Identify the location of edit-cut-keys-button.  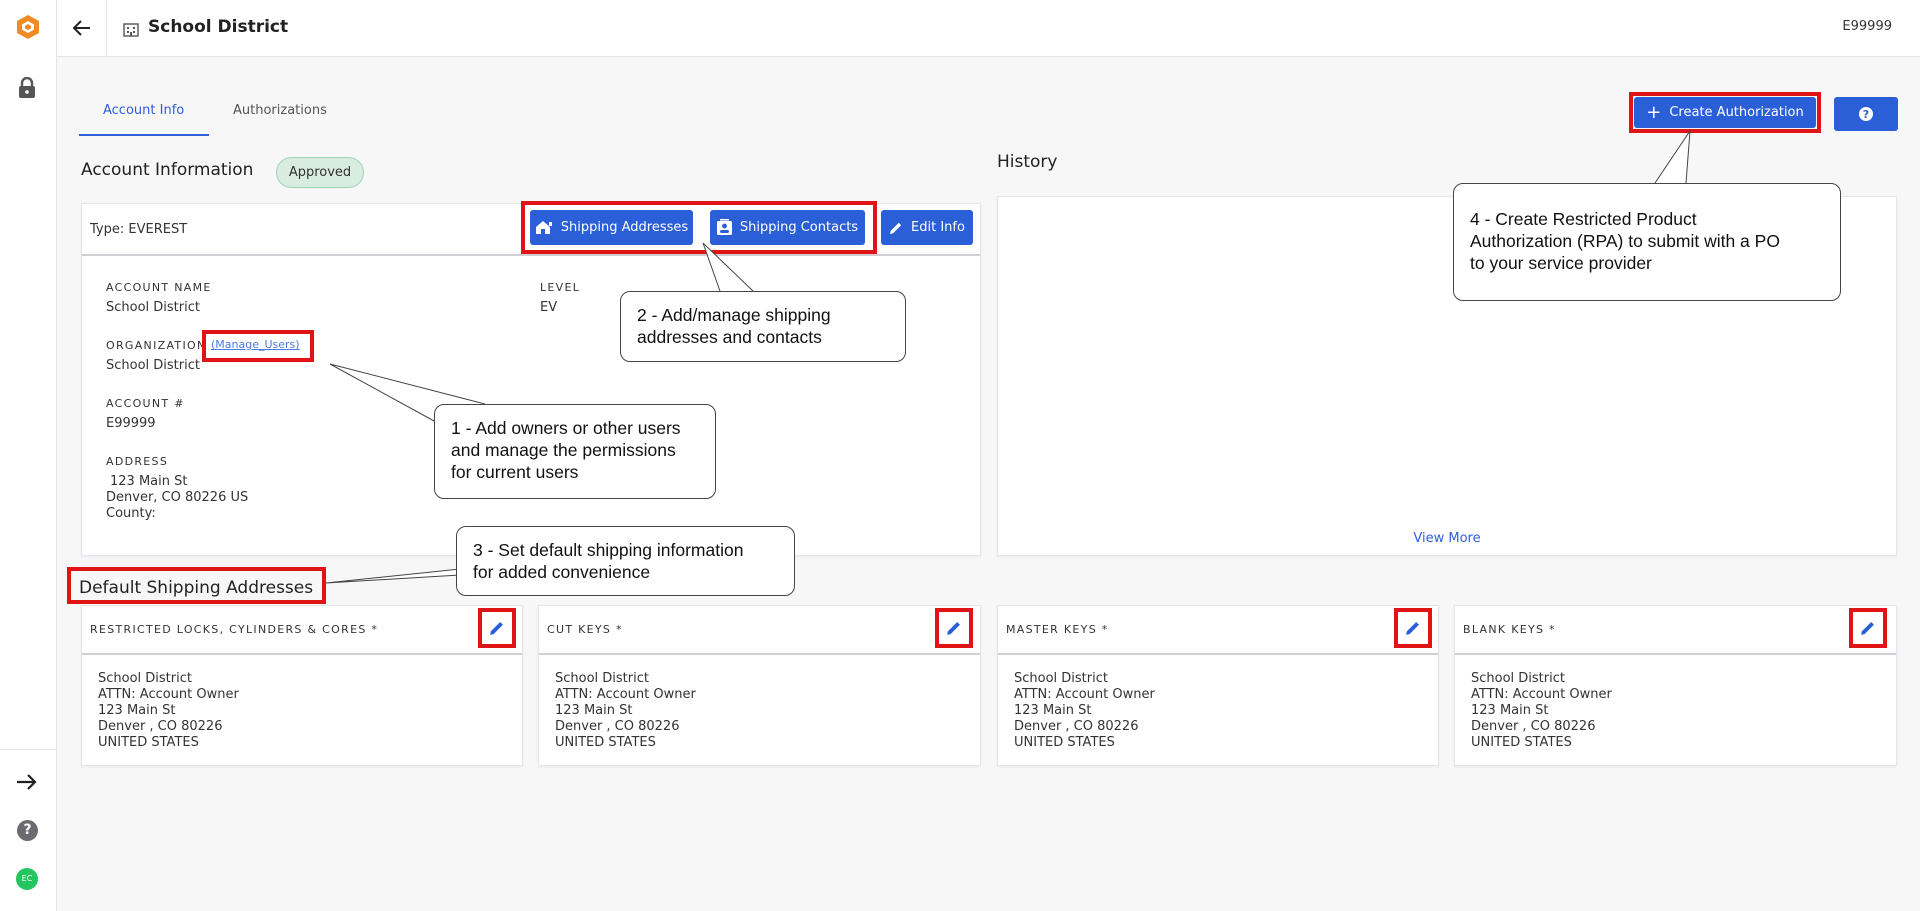
(954, 628).